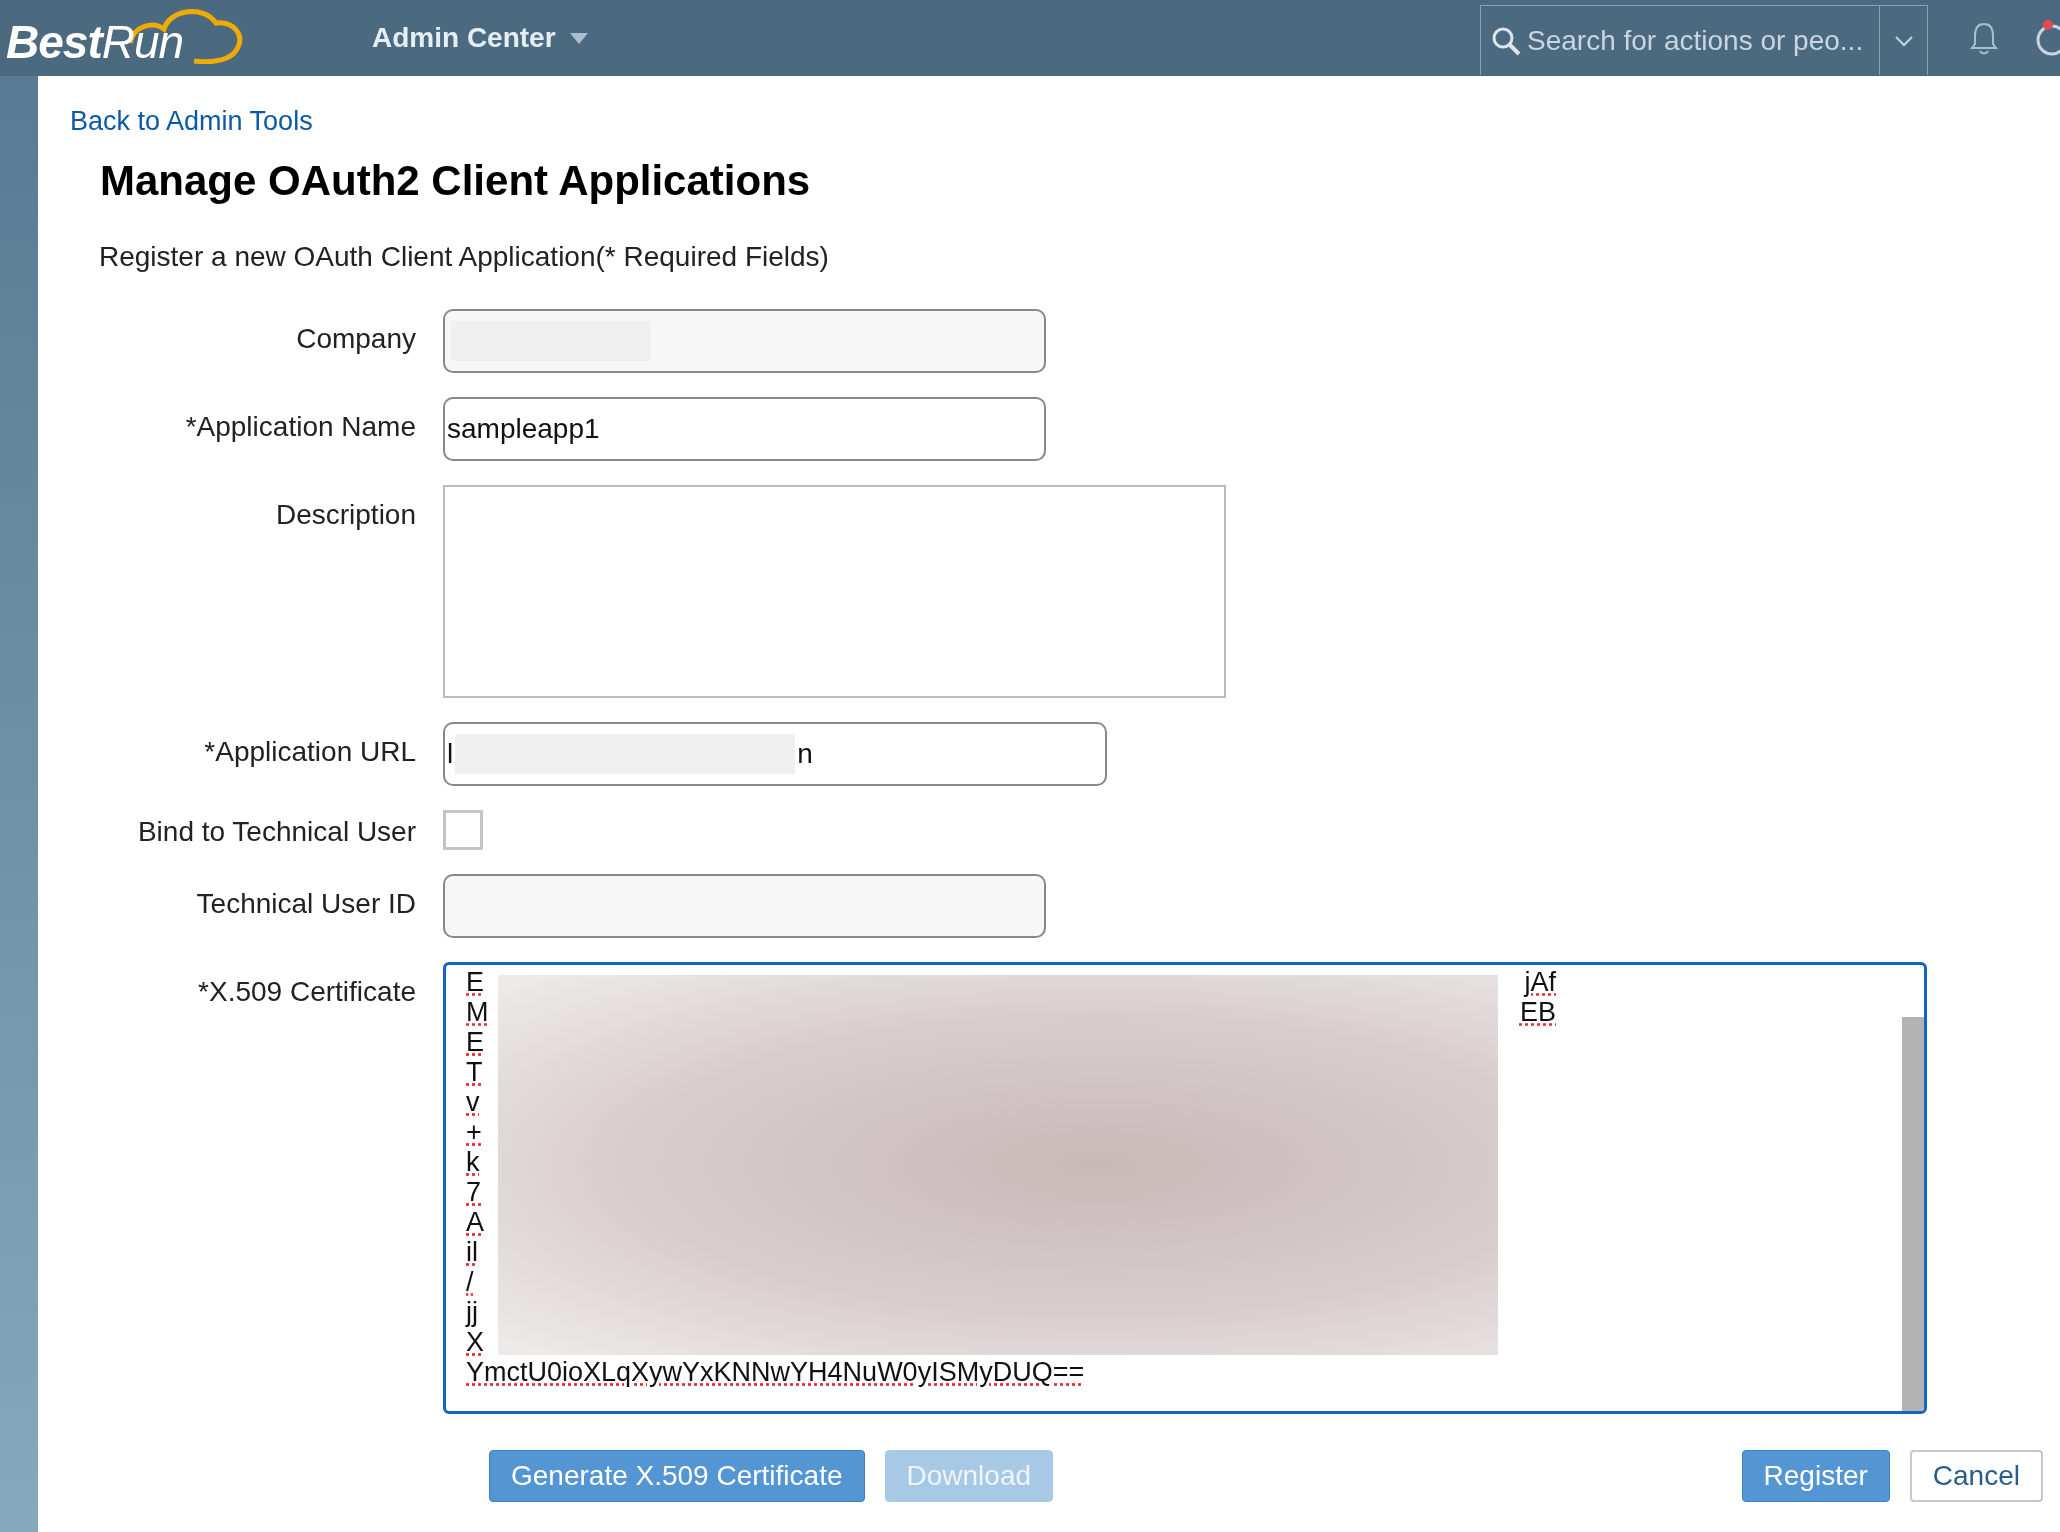 The image size is (2060, 1532). I want to click on scrollbar, so click(1913, 1214).